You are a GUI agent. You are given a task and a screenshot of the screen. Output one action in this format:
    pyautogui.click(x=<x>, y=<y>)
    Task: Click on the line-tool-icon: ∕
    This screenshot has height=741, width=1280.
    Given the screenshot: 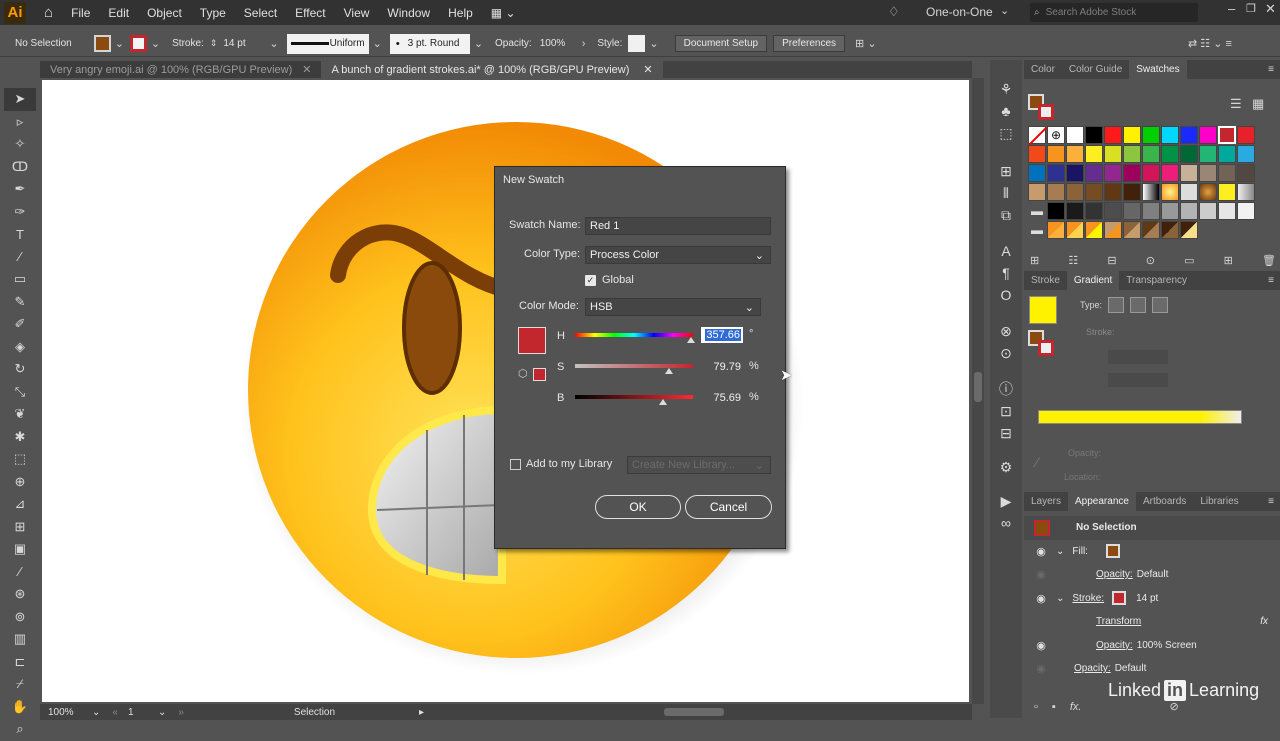 What is the action you would take?
    pyautogui.click(x=20, y=257)
    